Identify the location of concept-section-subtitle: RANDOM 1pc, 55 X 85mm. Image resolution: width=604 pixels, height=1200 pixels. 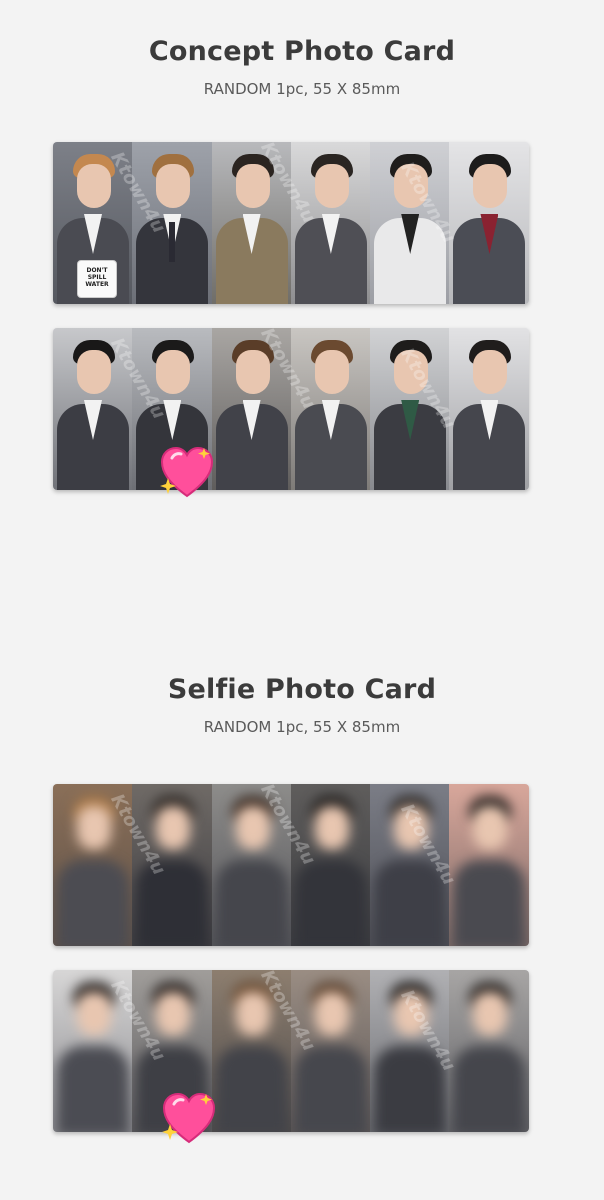
(302, 89).